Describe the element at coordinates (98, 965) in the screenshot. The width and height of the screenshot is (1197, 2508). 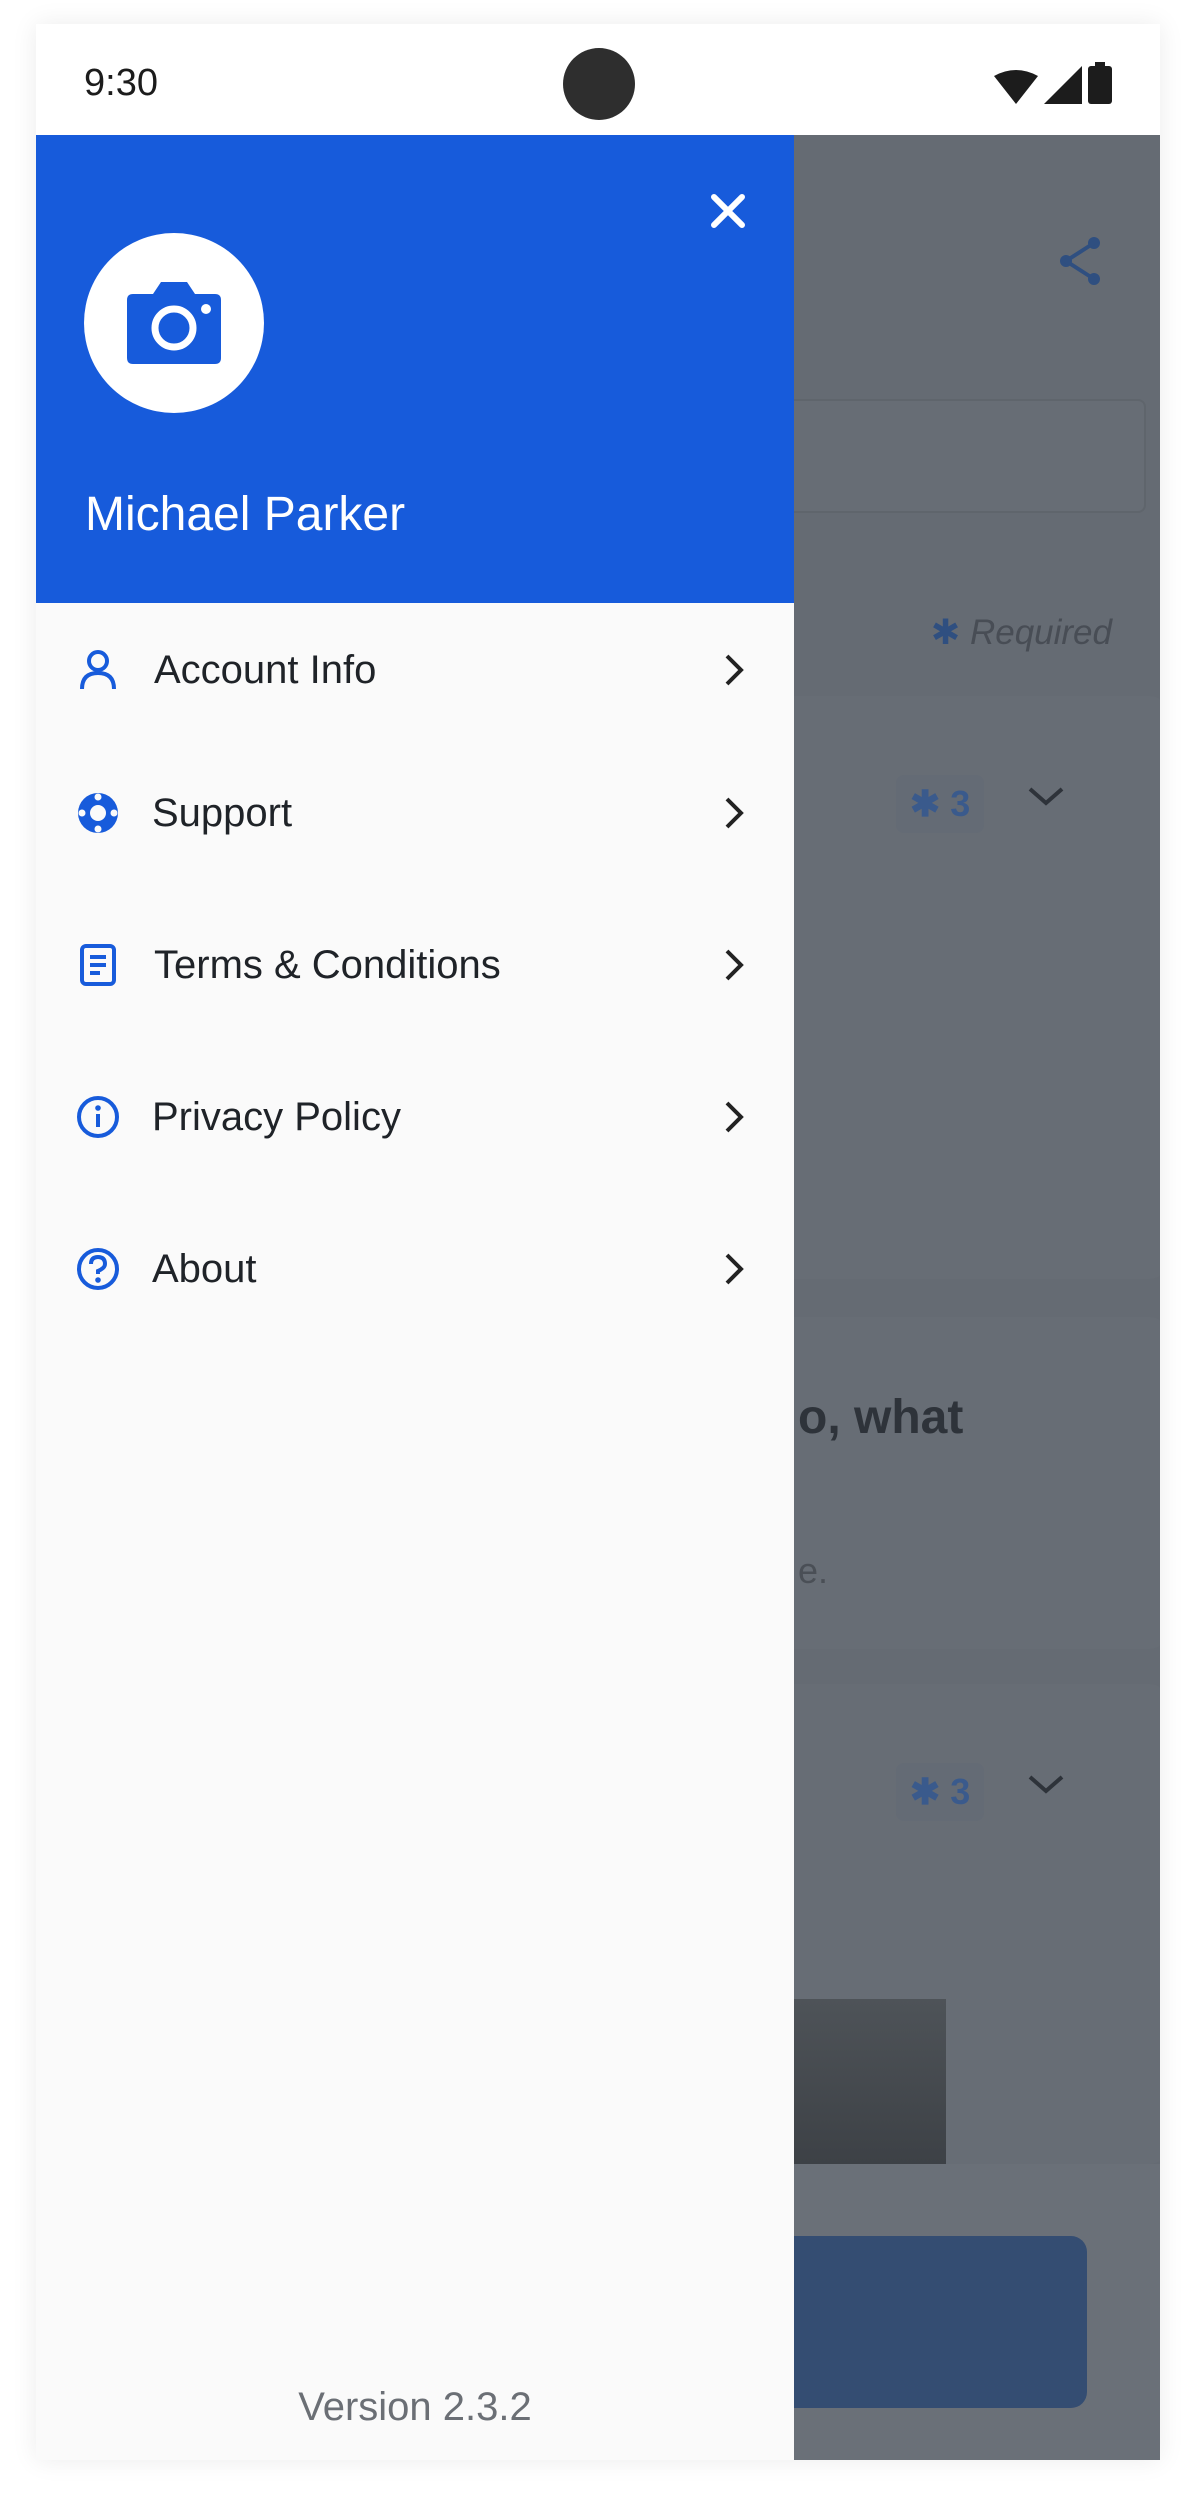
I see `document-icon` at that location.